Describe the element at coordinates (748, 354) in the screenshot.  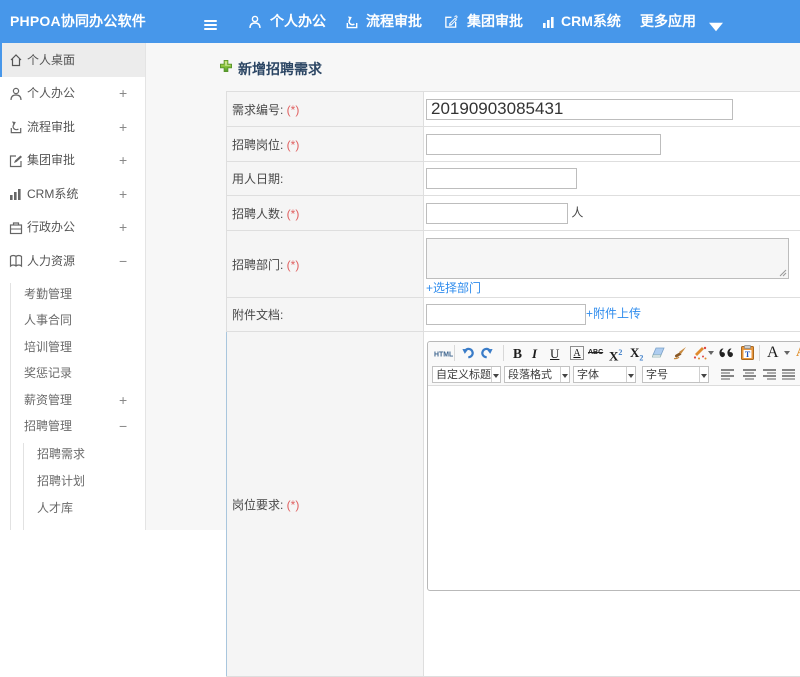
I see `svg-text: T` at that location.